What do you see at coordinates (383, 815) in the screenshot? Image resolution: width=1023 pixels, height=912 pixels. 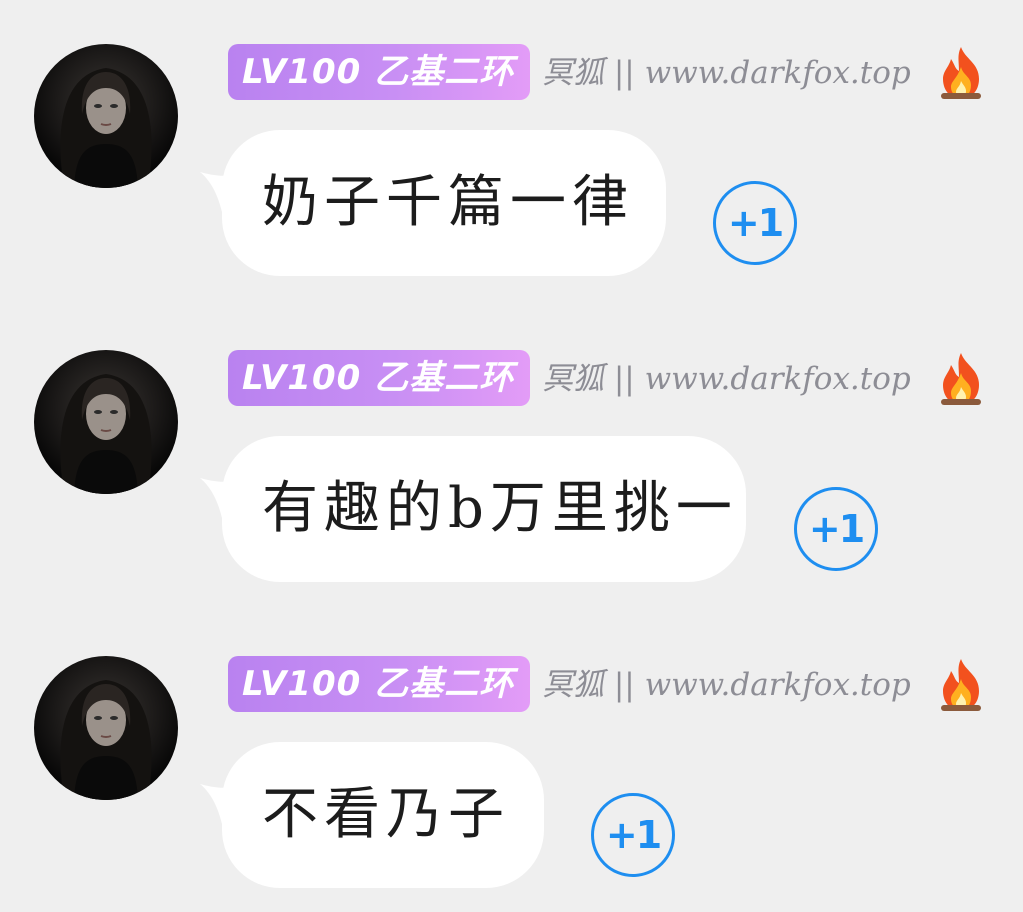 I see `message-bubble: 不看乃子` at bounding box center [383, 815].